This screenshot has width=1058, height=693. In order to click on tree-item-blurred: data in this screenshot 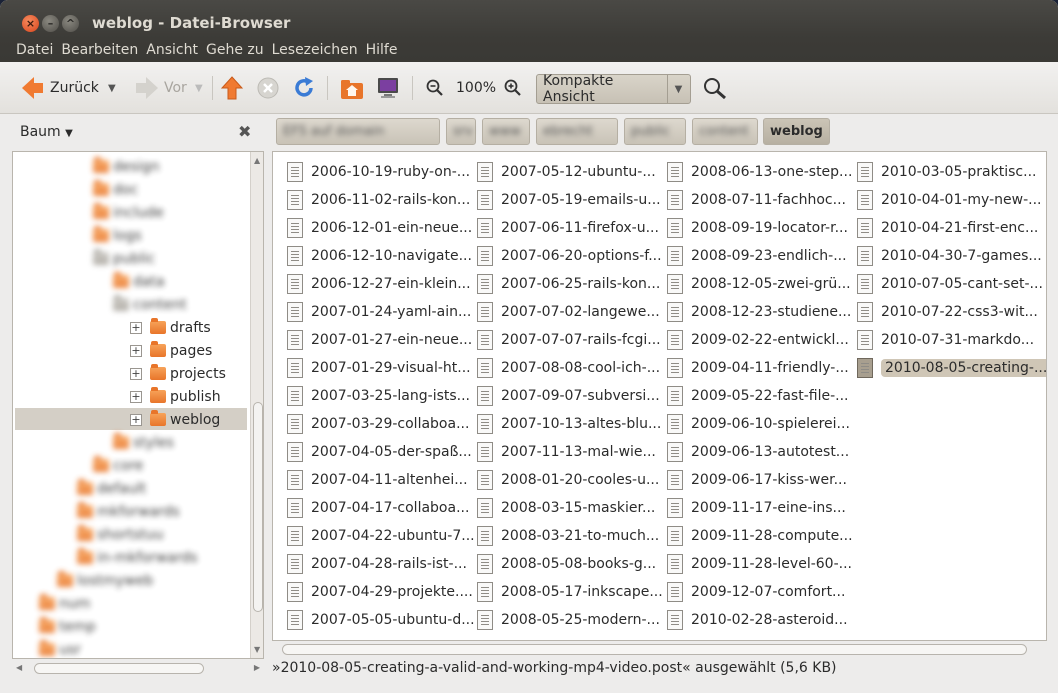, I will do `click(139, 281)`.